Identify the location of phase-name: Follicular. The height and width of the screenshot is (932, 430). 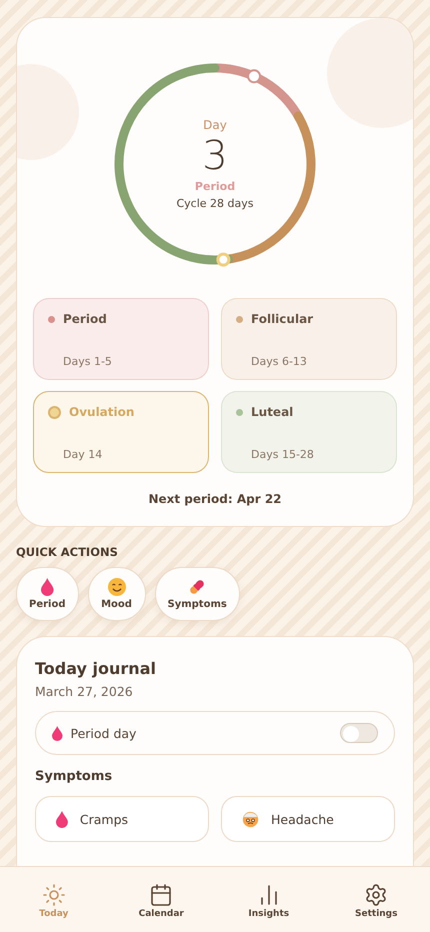
(282, 319).